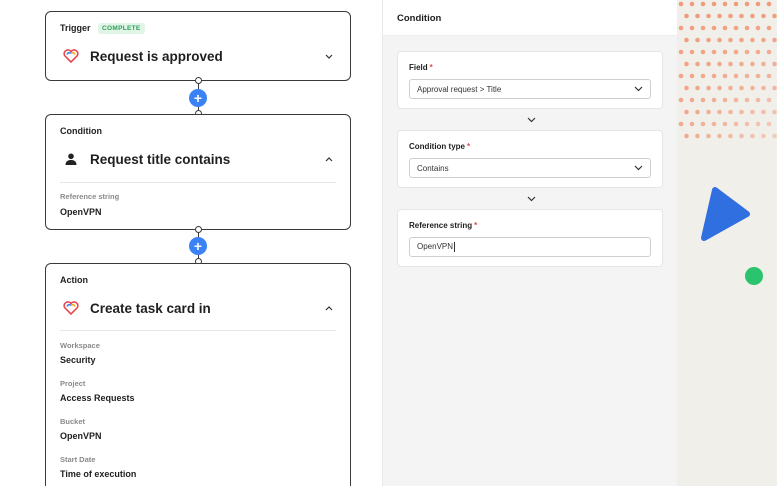  I want to click on start-date-value: Time of execution, so click(98, 474).